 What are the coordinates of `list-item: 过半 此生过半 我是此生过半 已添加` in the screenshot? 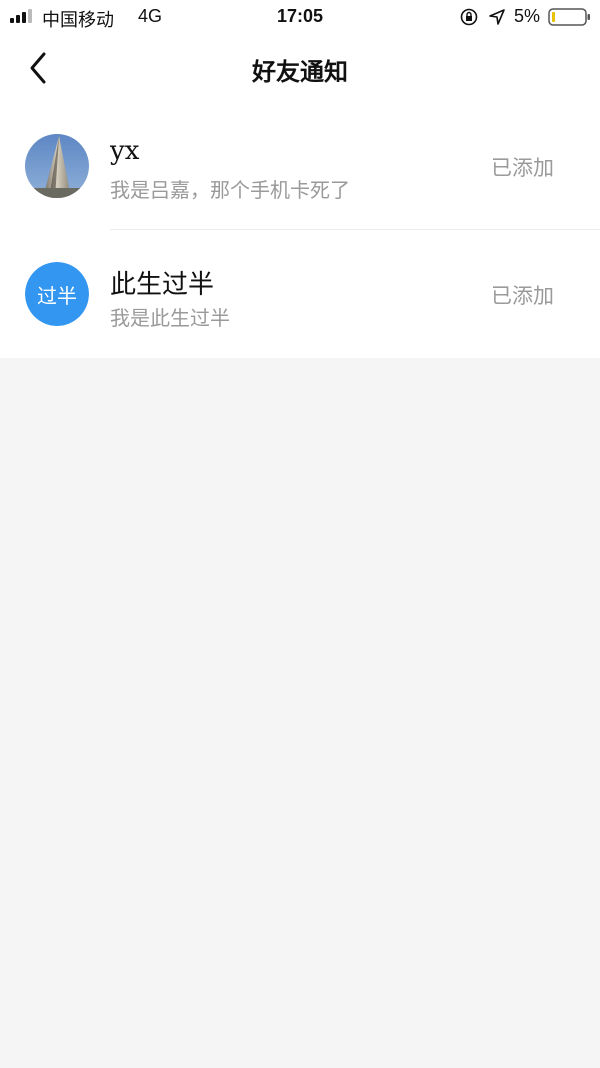 It's located at (300, 294).